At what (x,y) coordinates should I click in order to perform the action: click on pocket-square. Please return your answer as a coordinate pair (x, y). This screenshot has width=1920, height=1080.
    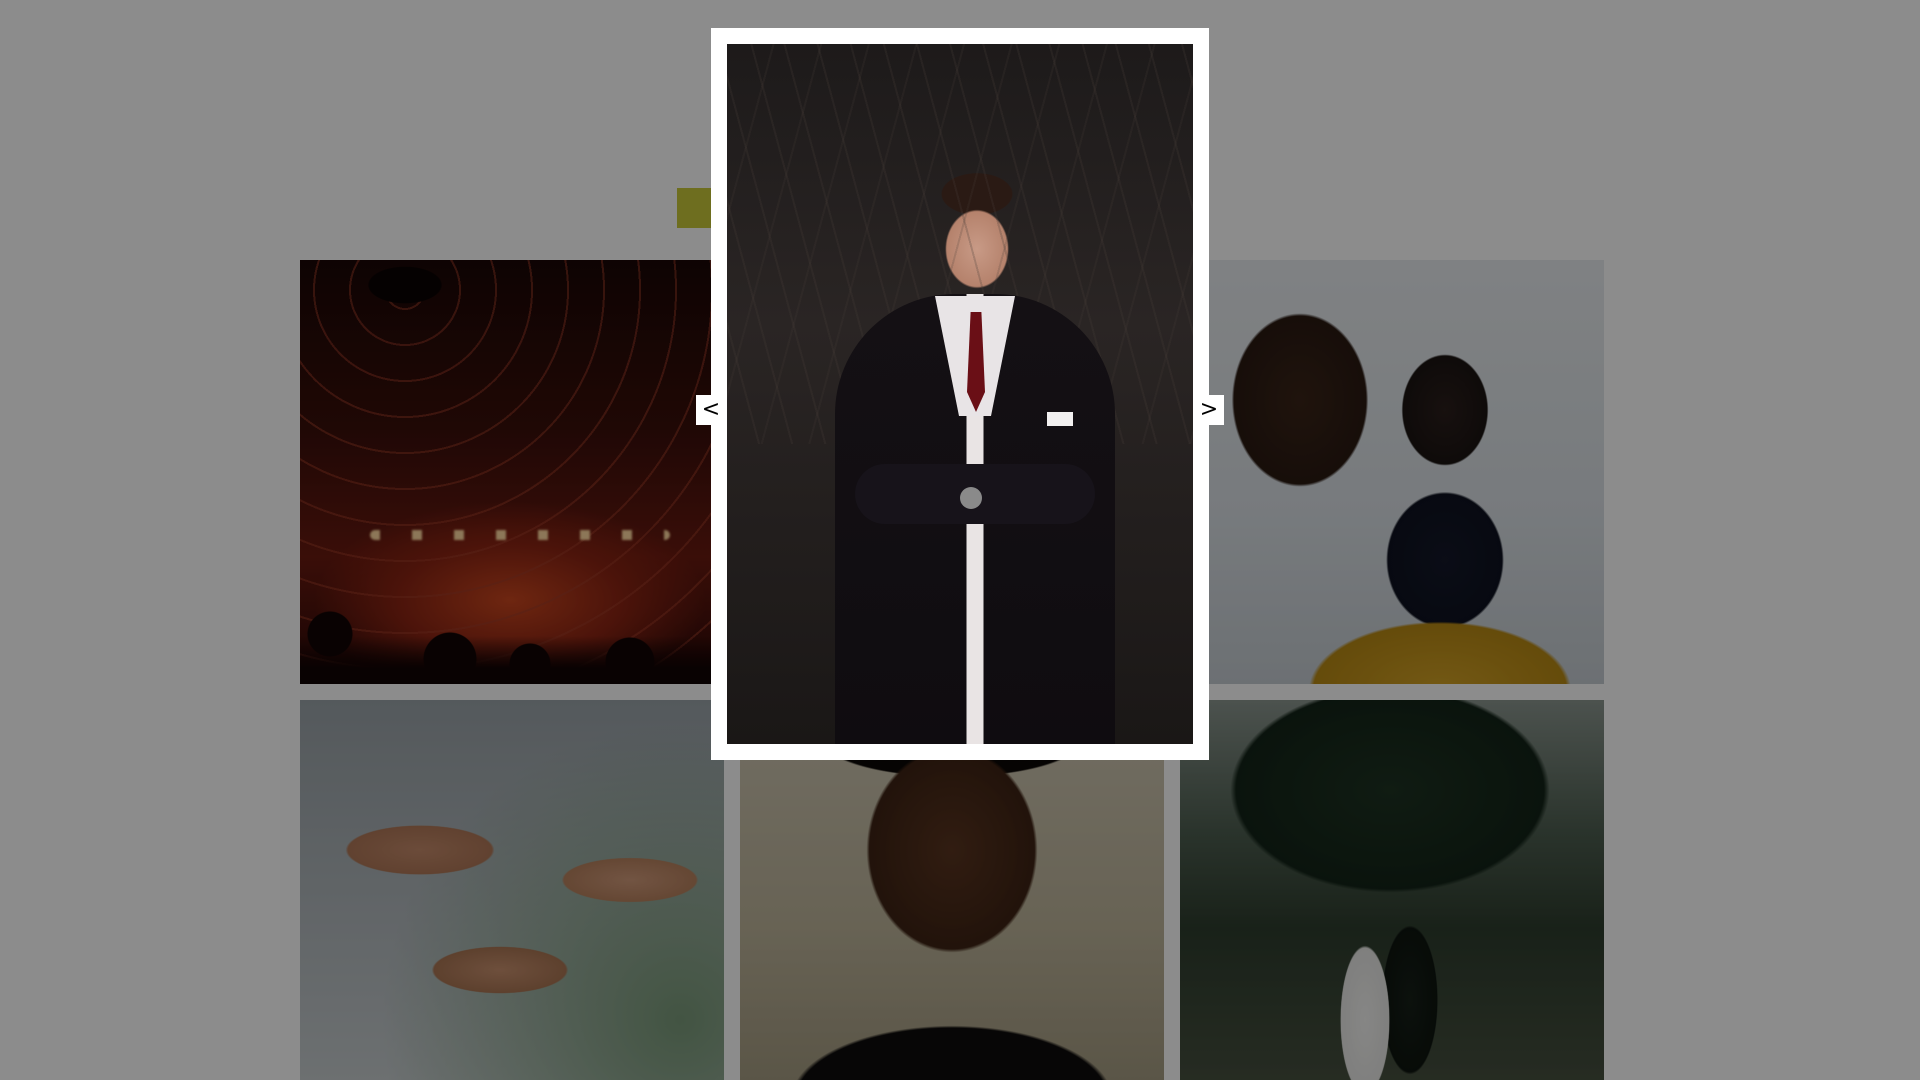
    Looking at the image, I should click on (1060, 419).